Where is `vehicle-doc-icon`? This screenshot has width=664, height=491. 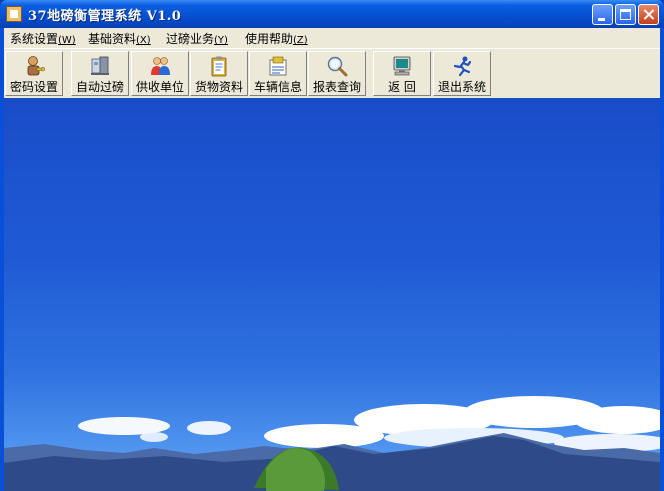 vehicle-doc-icon is located at coordinates (278, 66).